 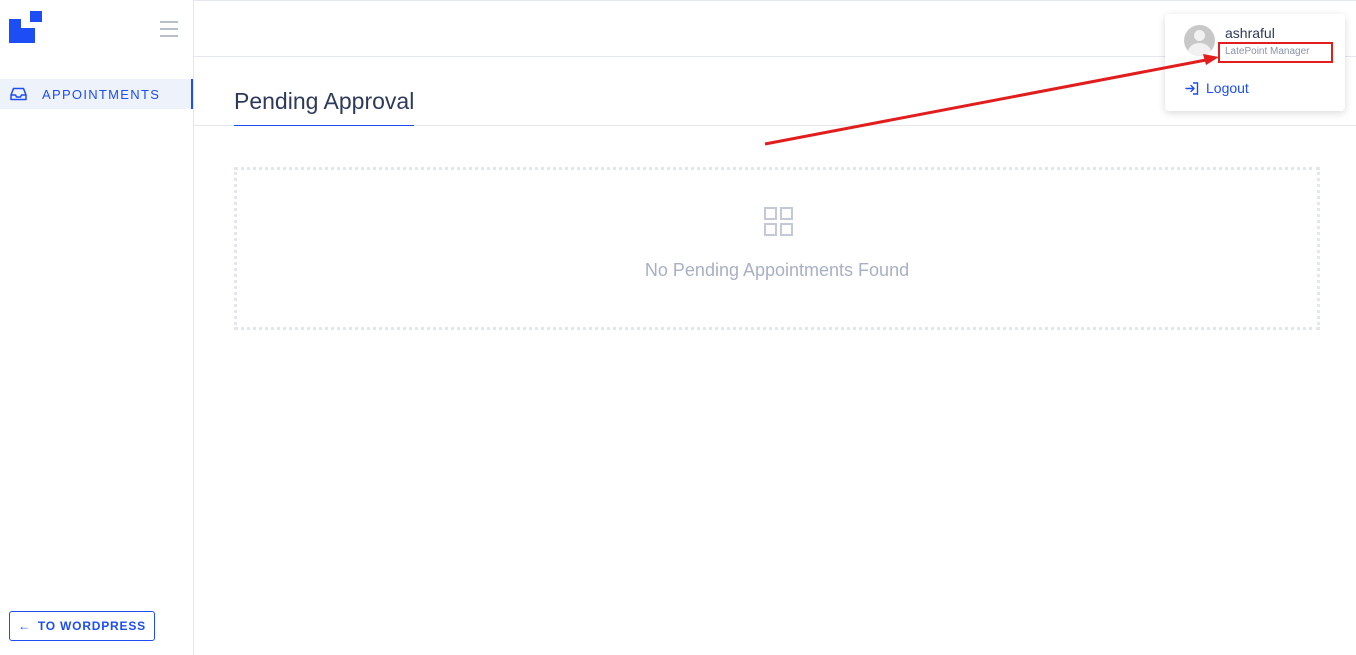 I want to click on inbox-icon, so click(x=19, y=94).